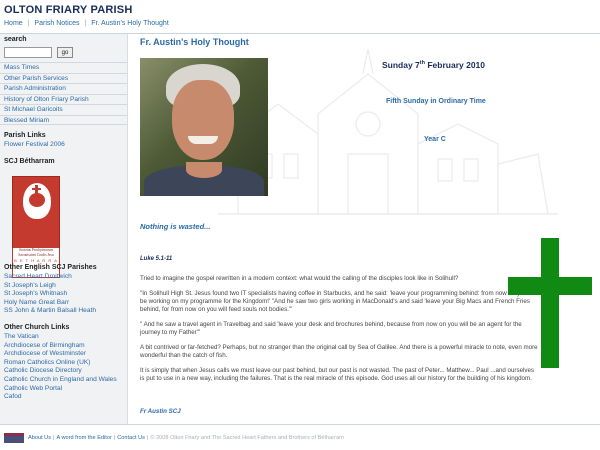 The height and width of the screenshot is (450, 600). I want to click on parish-links-heading: Parish Links, so click(25, 135).